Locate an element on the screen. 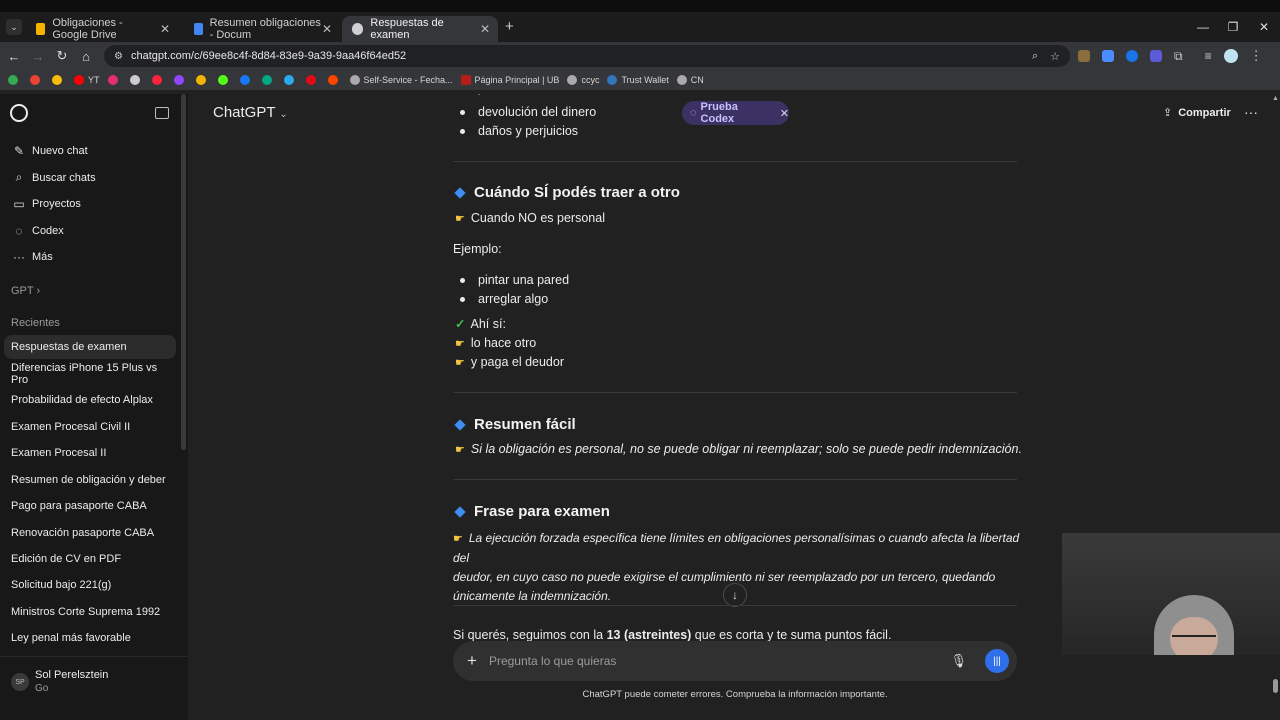 This screenshot has width=1280, height=720. share-button: ⇪ Compartir is located at coordinates (1197, 113).